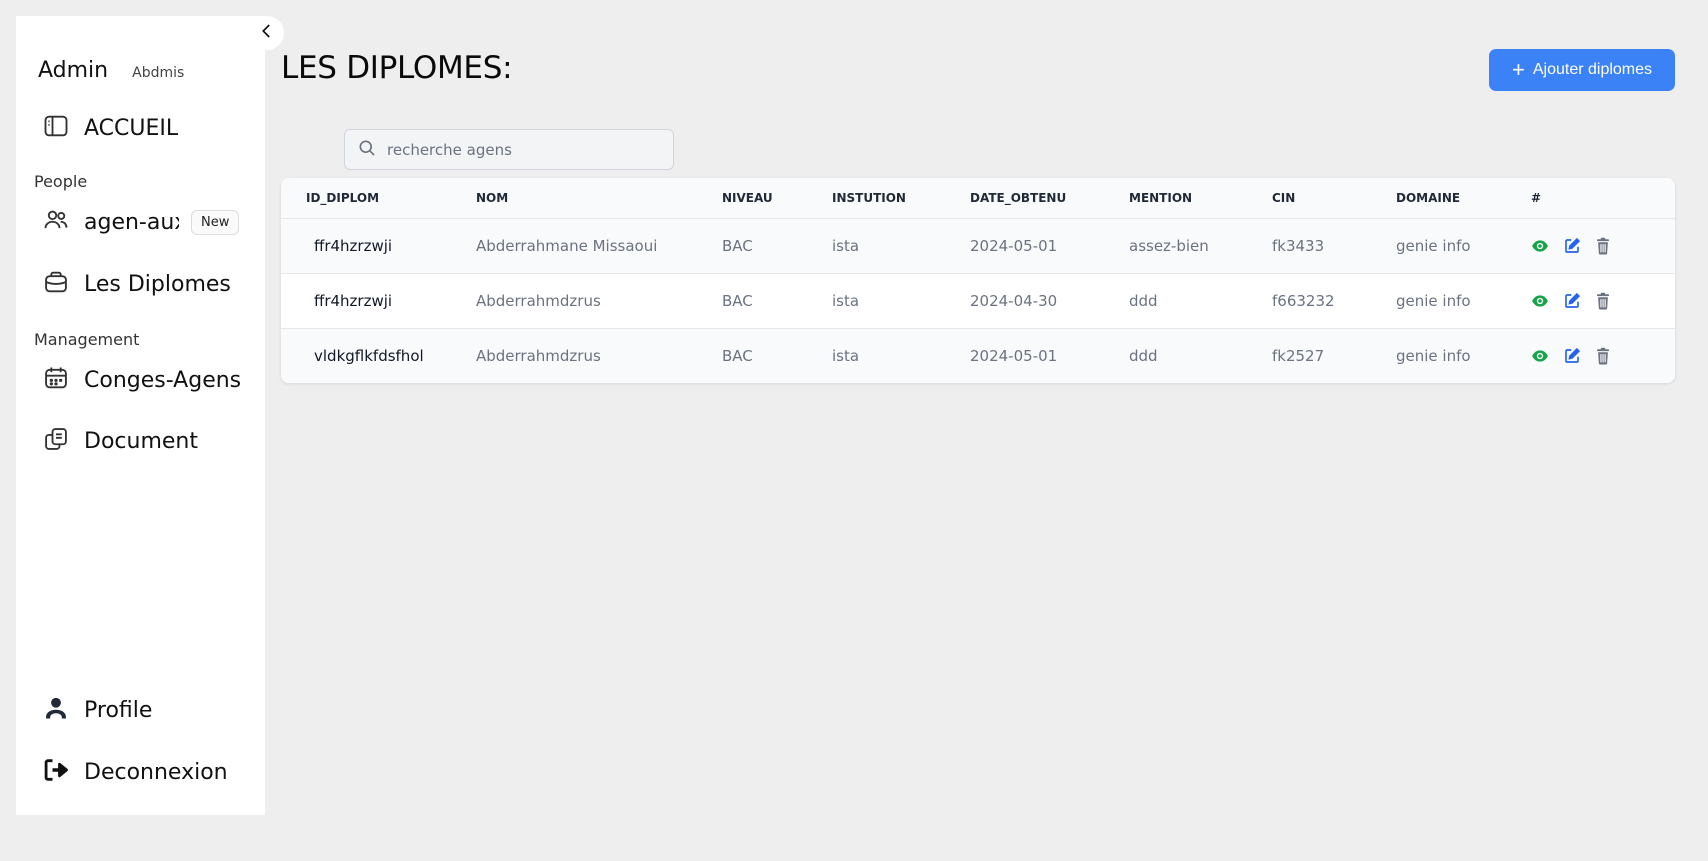  Describe the element at coordinates (869, 197) in the screenshot. I see `column-header-instution: INSTUTION` at that location.